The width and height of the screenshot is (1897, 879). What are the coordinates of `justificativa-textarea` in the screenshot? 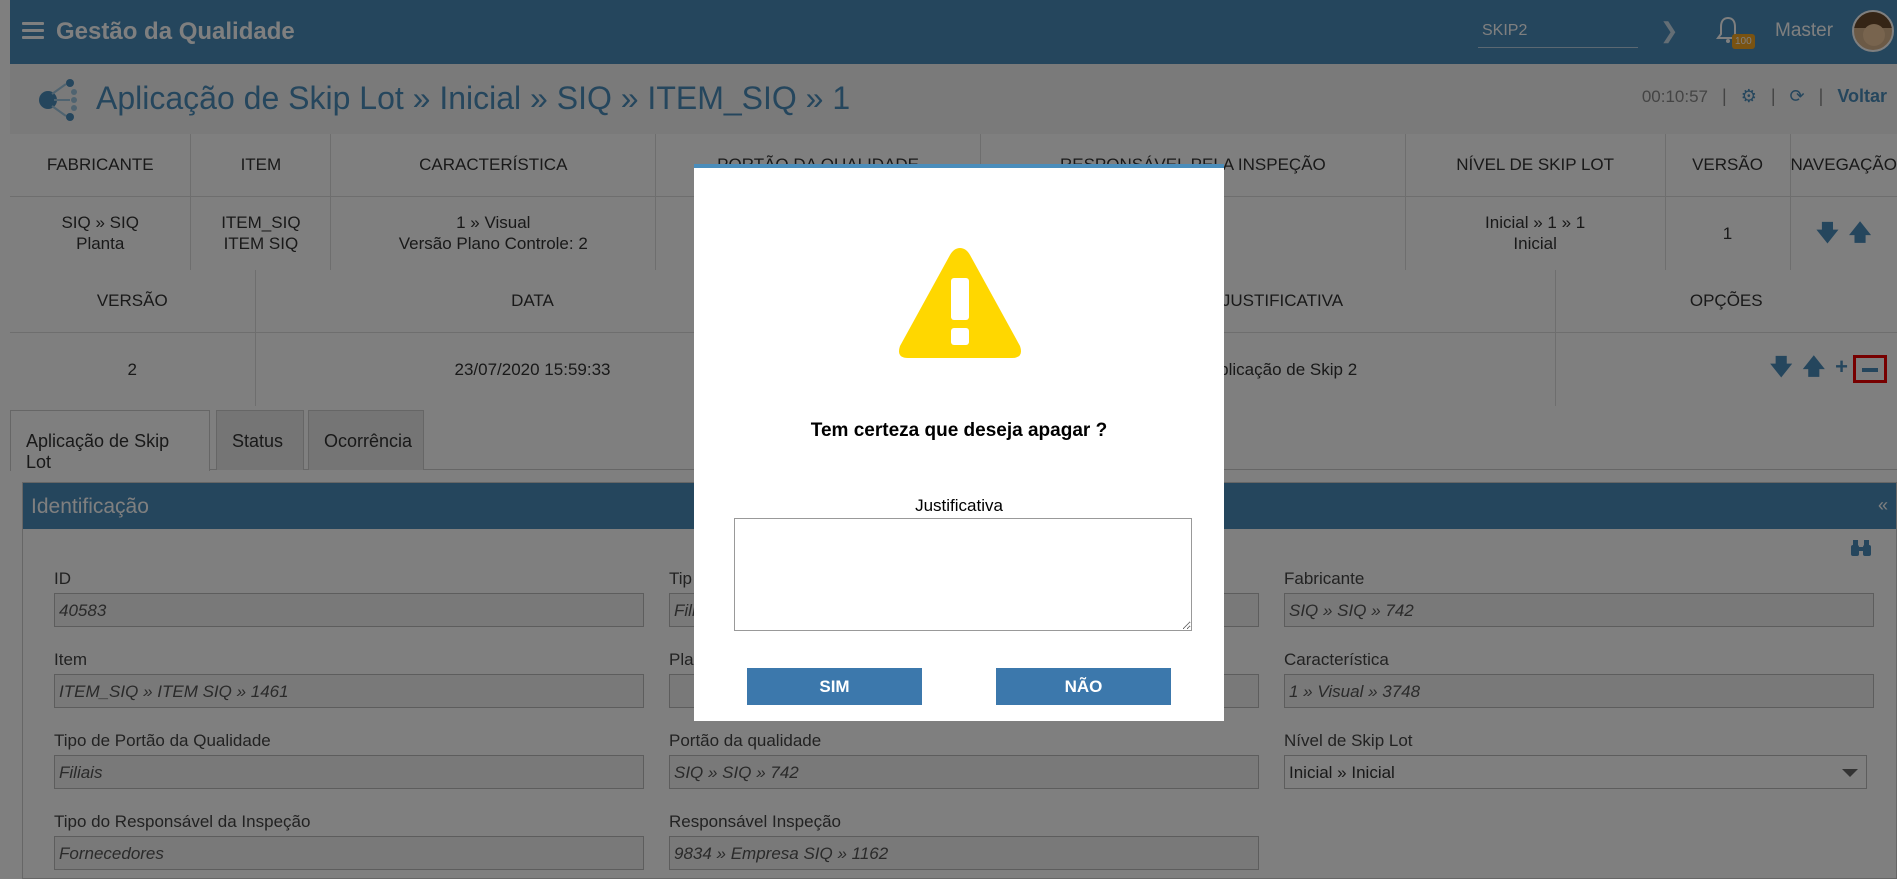 It's located at (963, 574).